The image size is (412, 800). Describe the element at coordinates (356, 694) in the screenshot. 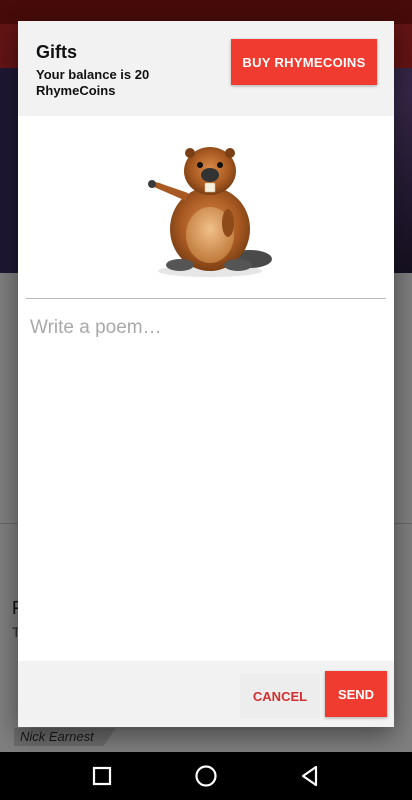

I see `send-button: SEND` at that location.